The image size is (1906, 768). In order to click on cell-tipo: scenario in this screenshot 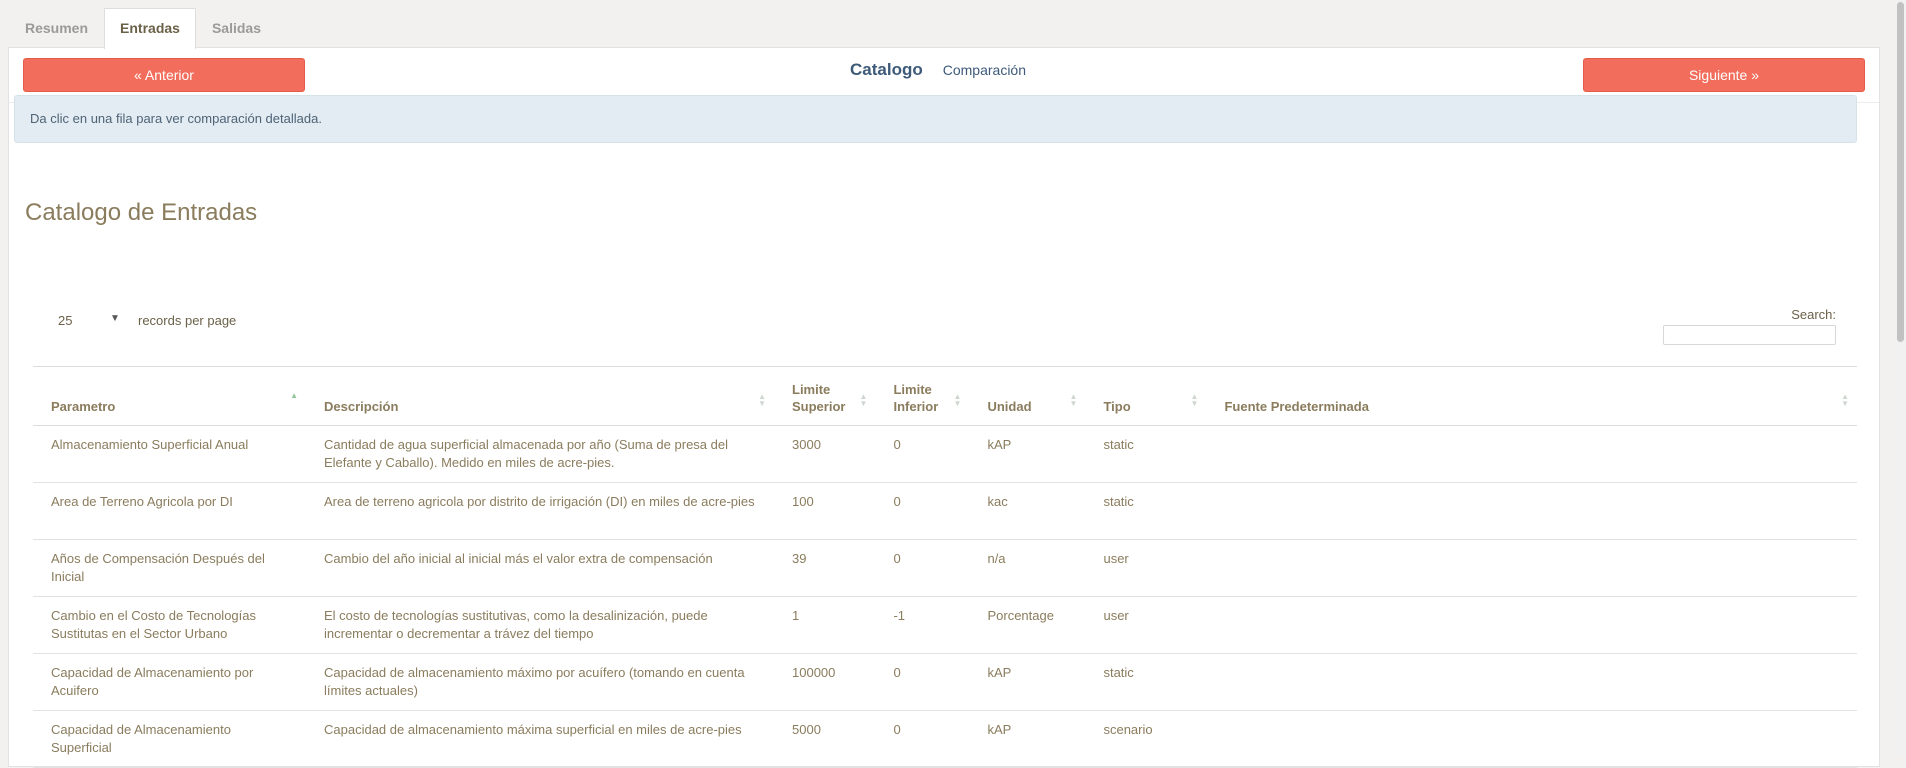, I will do `click(1128, 729)`.